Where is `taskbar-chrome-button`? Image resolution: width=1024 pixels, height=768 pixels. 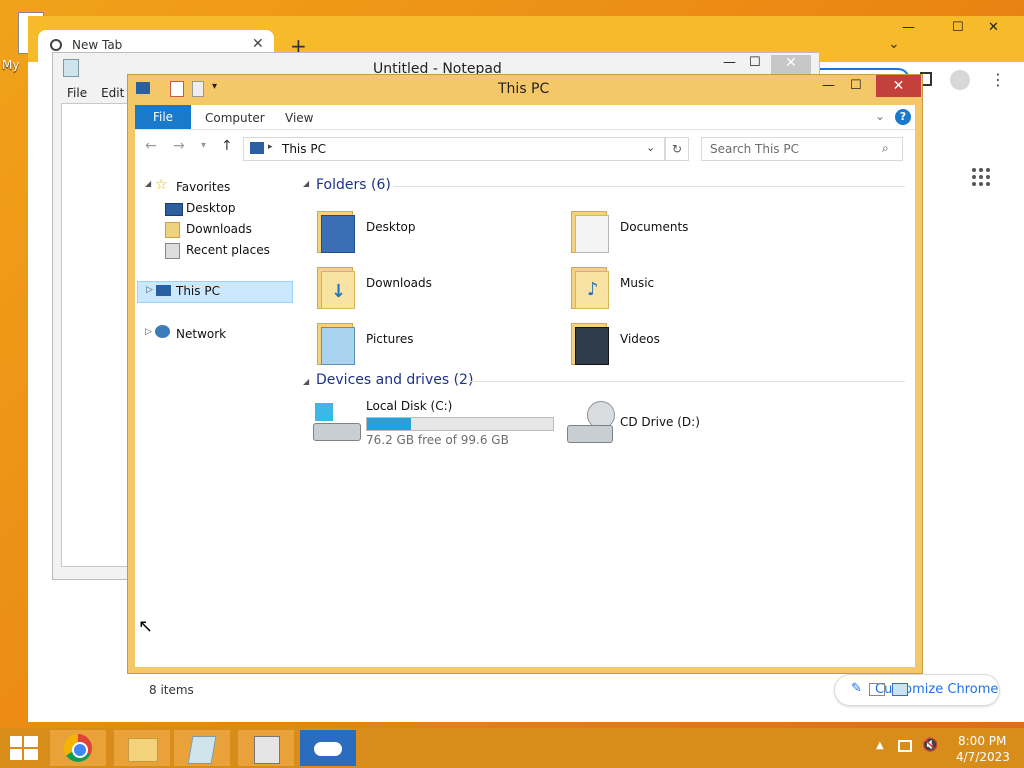
taskbar-chrome-button is located at coordinates (78, 748).